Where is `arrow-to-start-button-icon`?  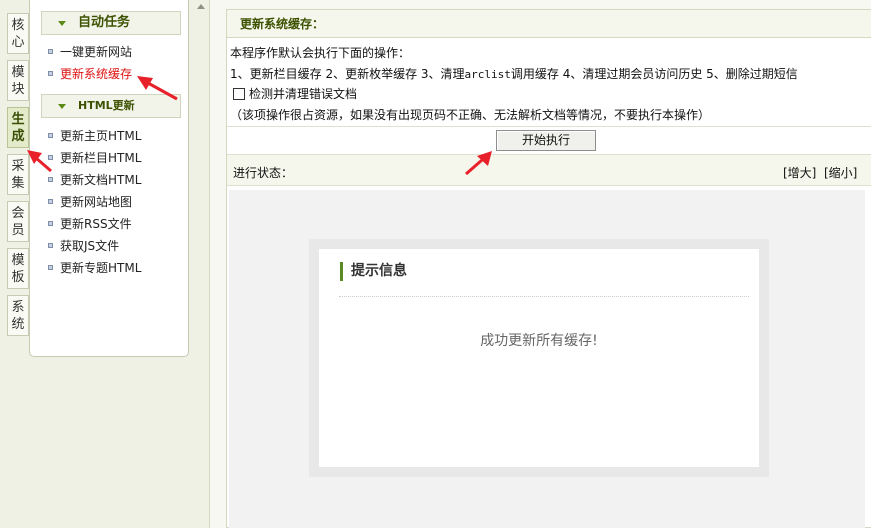
arrow-to-start-button-icon is located at coordinates (478, 163).